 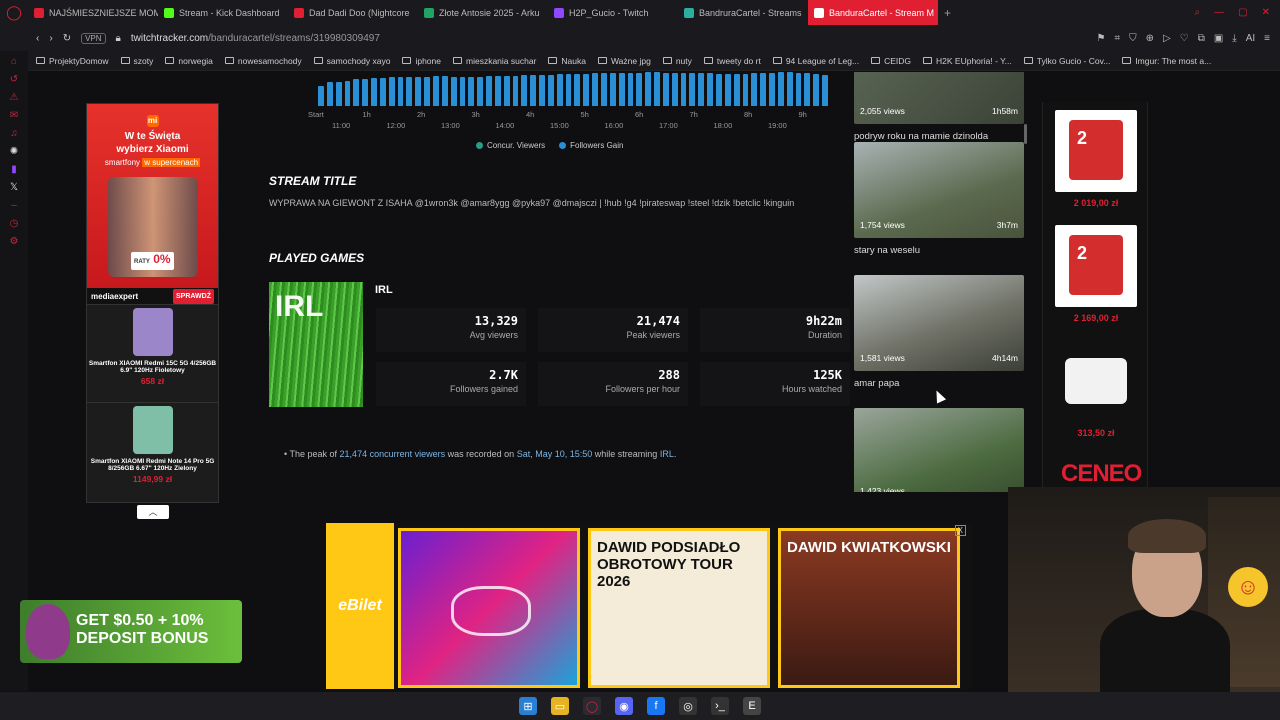 I want to click on minimize-icon: —, so click(x=1219, y=12).